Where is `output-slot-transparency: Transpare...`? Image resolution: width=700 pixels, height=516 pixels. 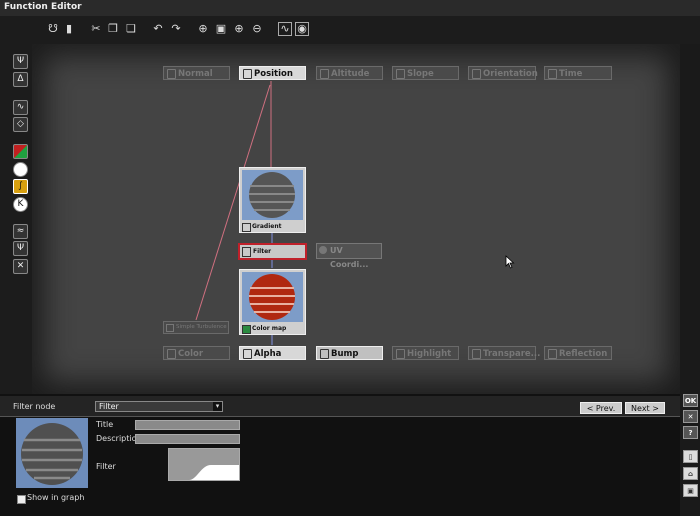
output-slot-transparency: Transpare... is located at coordinates (504, 353).